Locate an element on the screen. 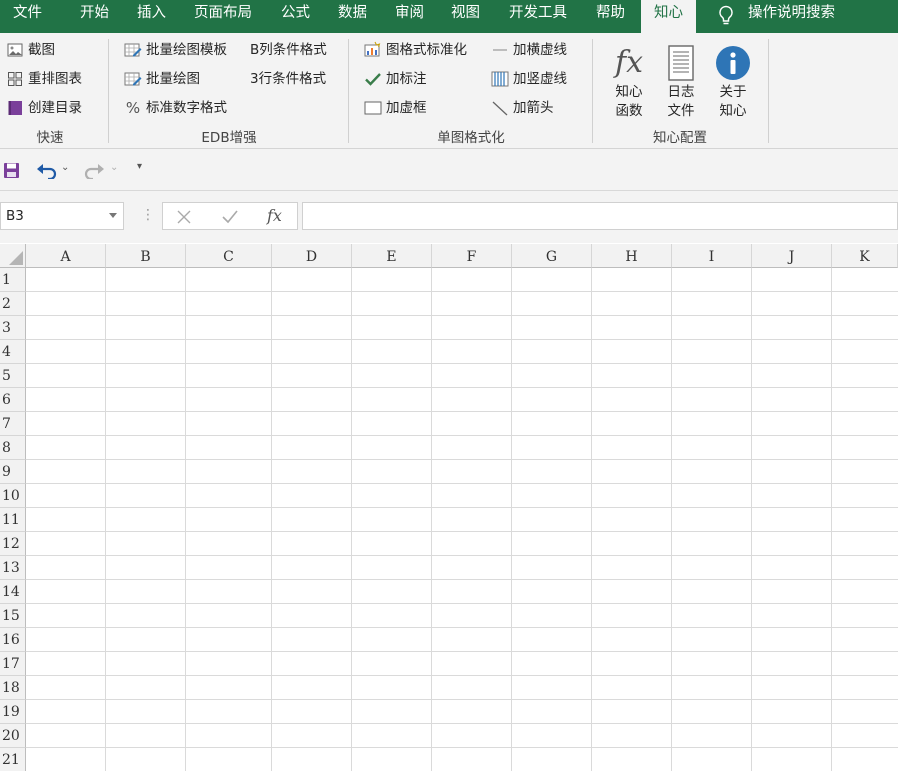 The image size is (898, 771). row-header-4: 4 is located at coordinates (13, 352).